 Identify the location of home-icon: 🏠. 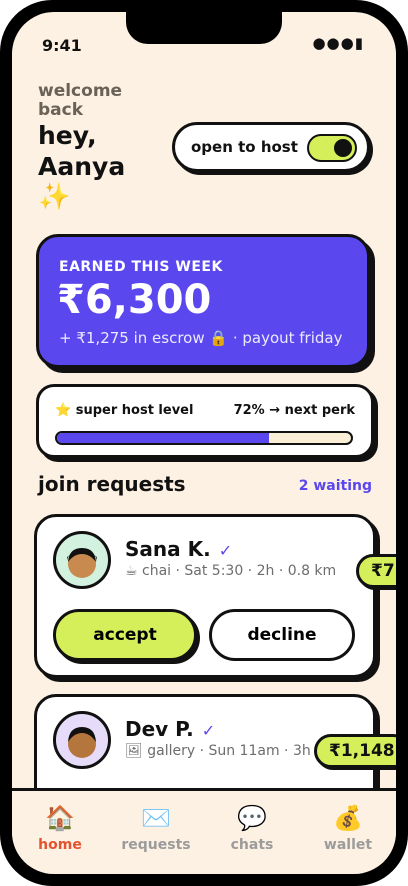
(60, 818).